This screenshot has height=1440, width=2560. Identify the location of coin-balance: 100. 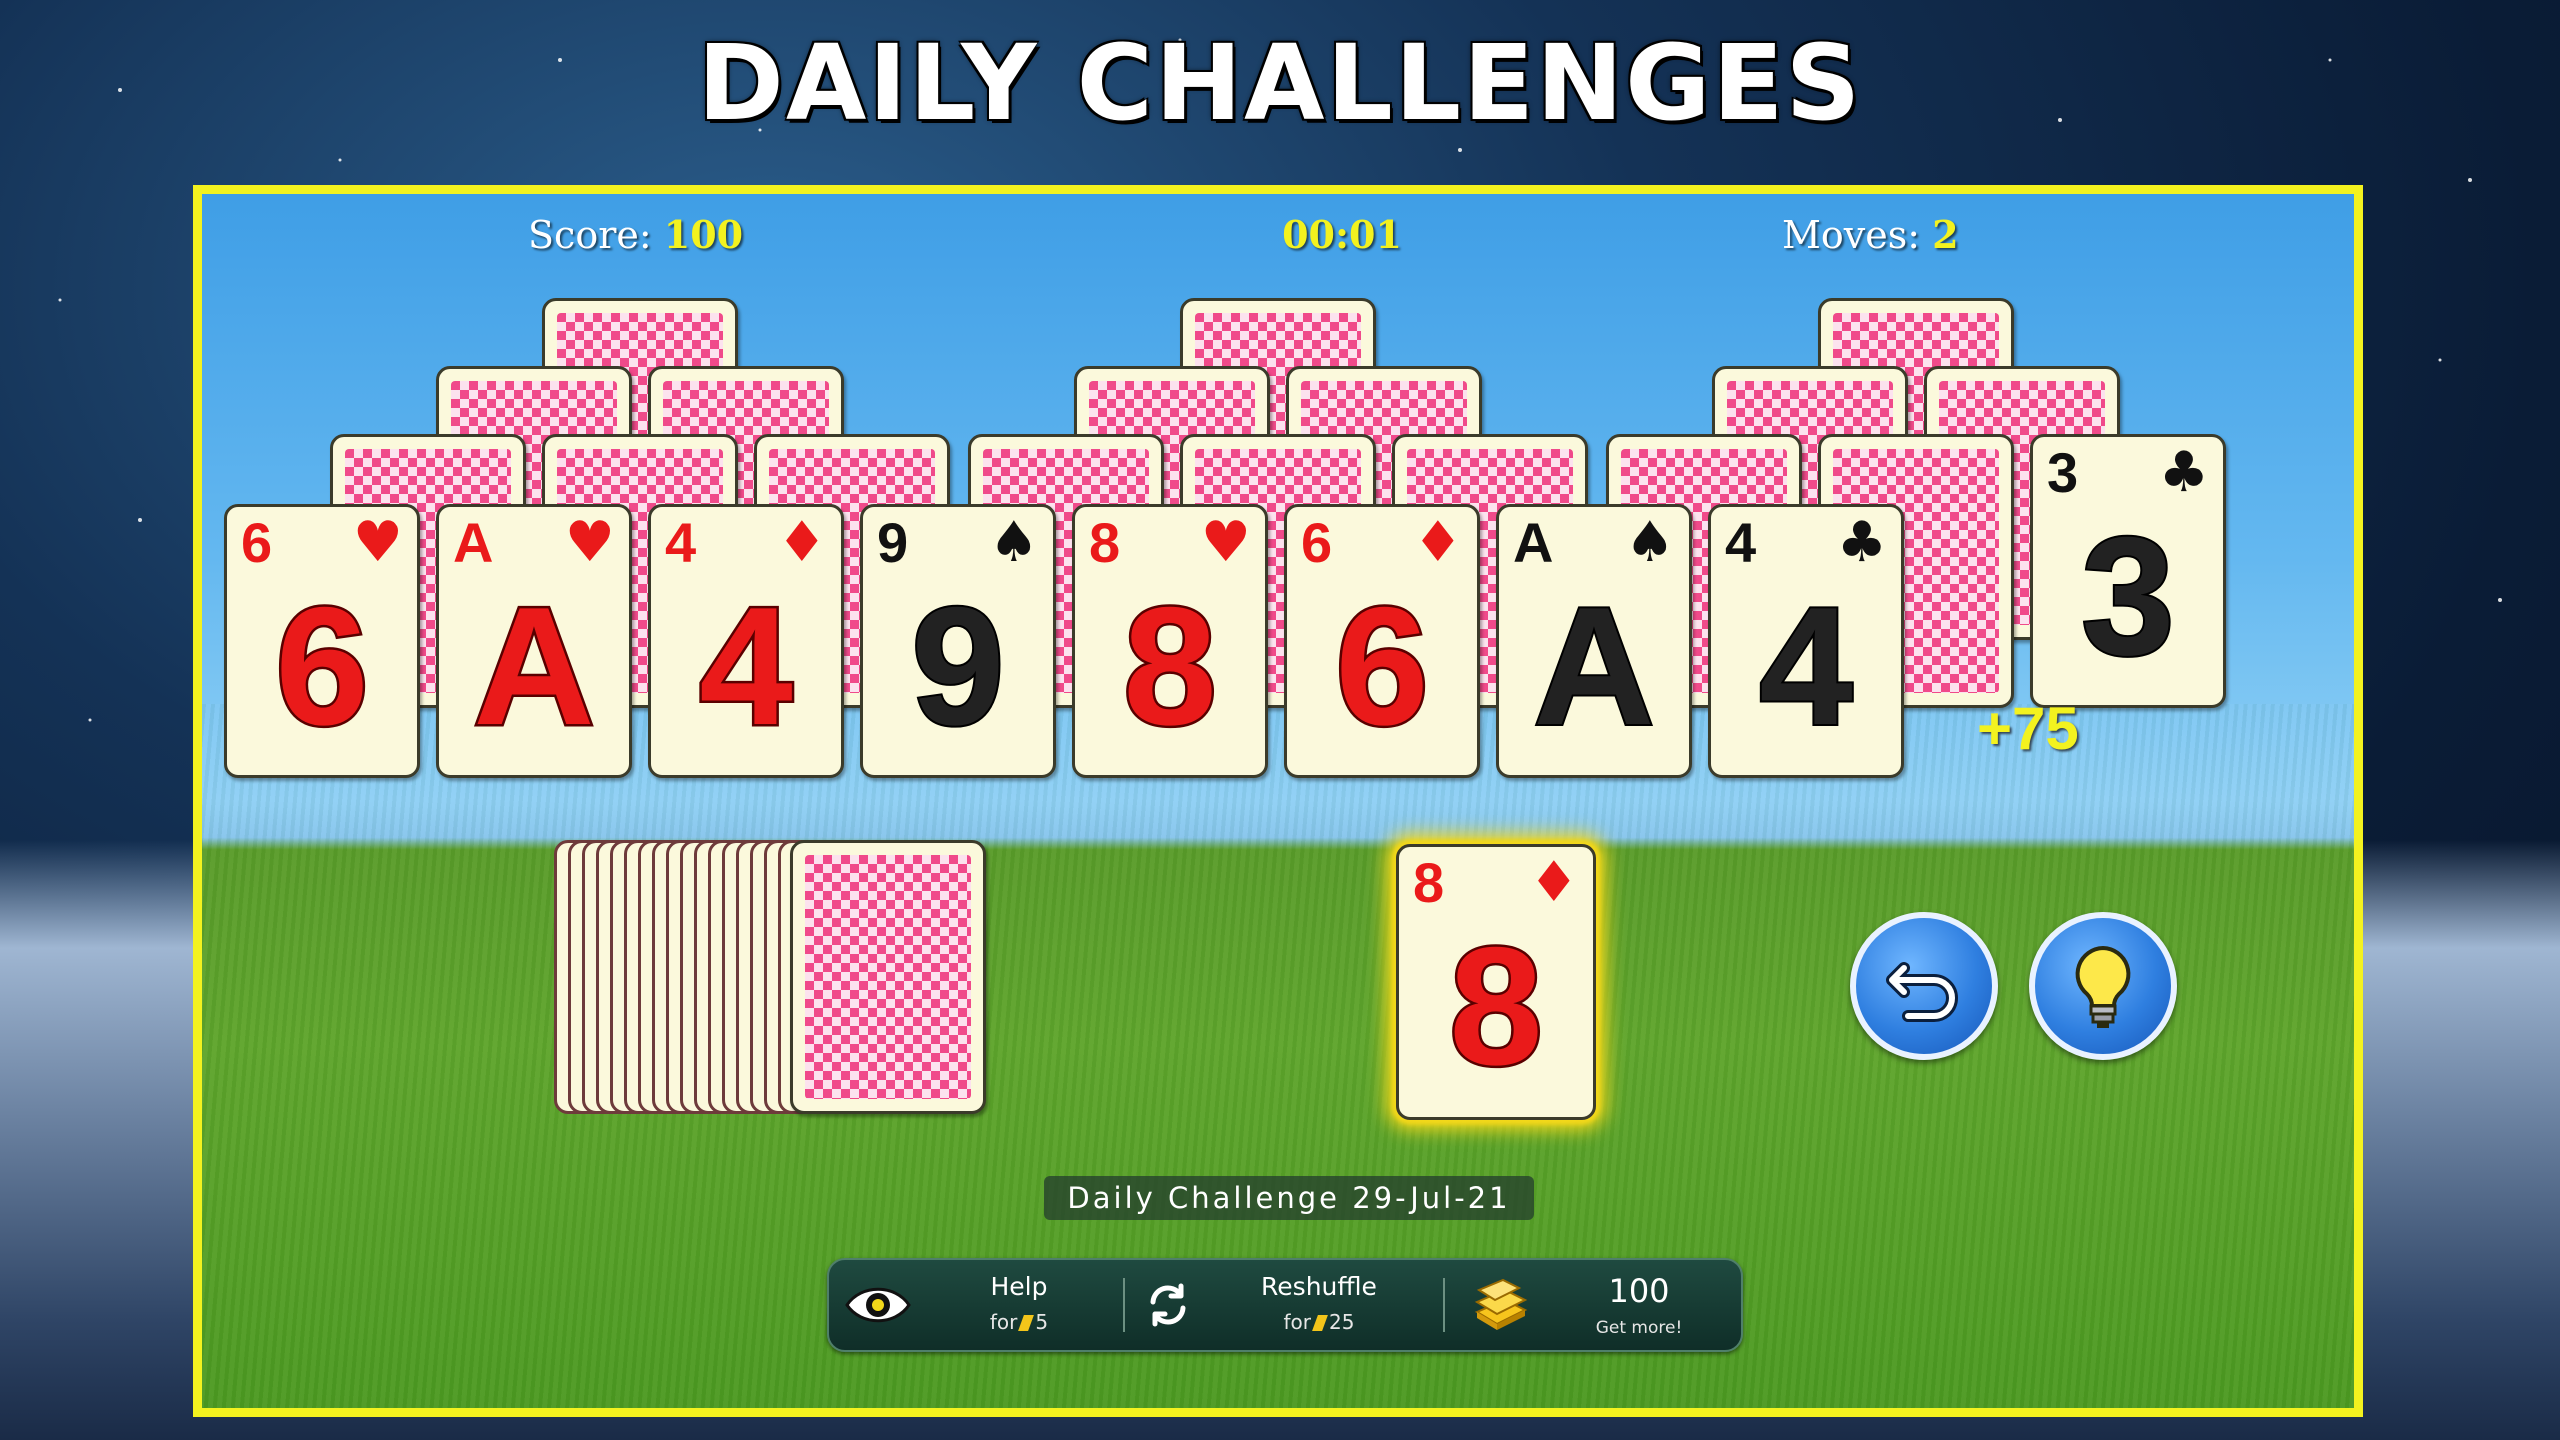
(1639, 1291).